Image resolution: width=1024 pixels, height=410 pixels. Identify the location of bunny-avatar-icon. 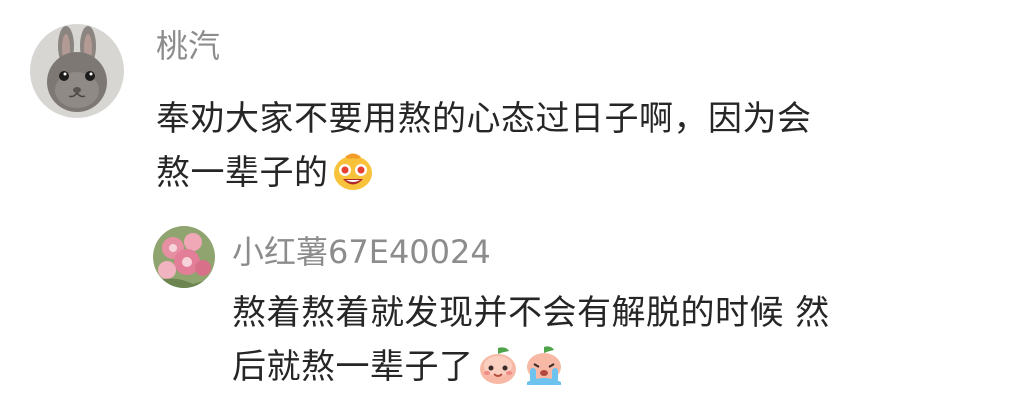
(77, 71).